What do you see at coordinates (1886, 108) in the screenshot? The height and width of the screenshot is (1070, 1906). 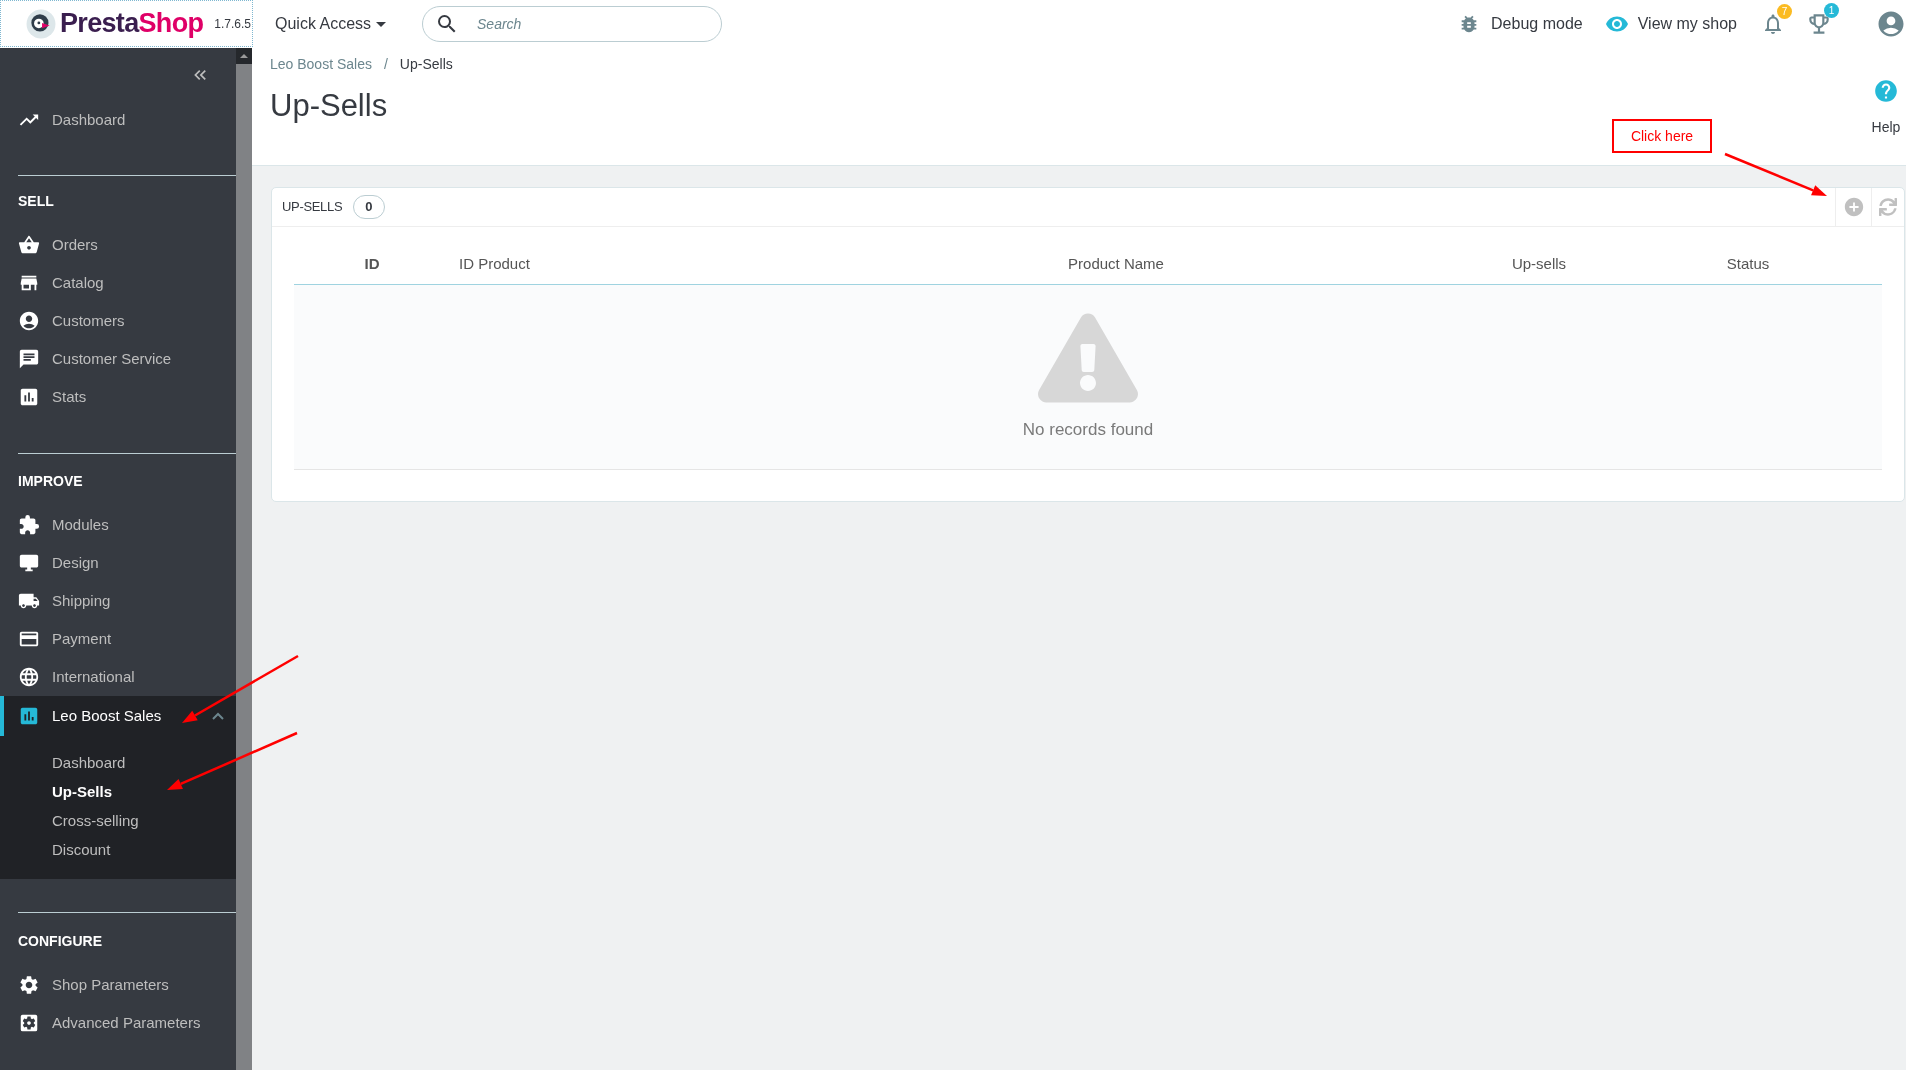 I see `help-button: Help` at bounding box center [1886, 108].